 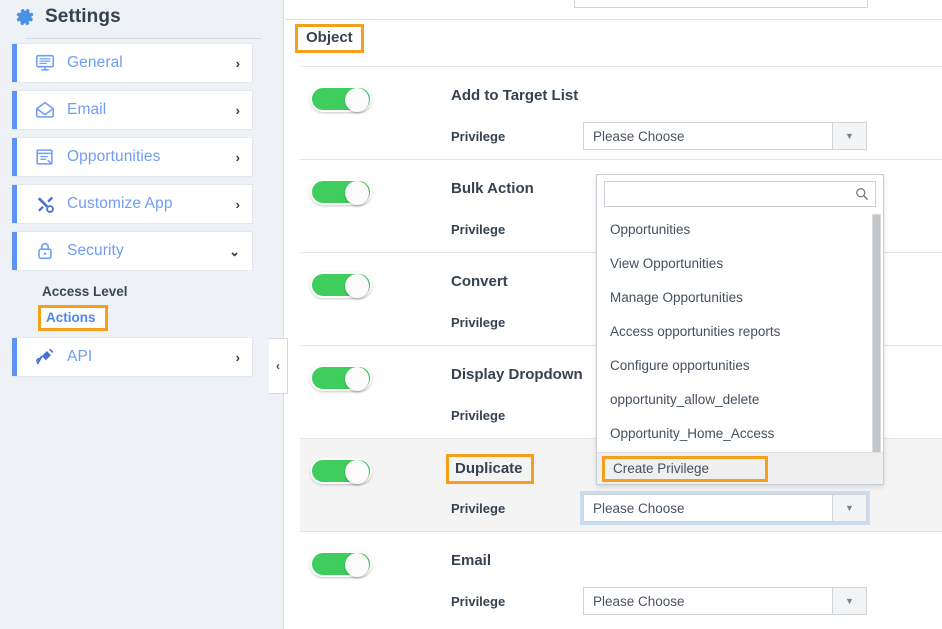 I want to click on sidebar-item-email: Email ›, so click(x=132, y=110).